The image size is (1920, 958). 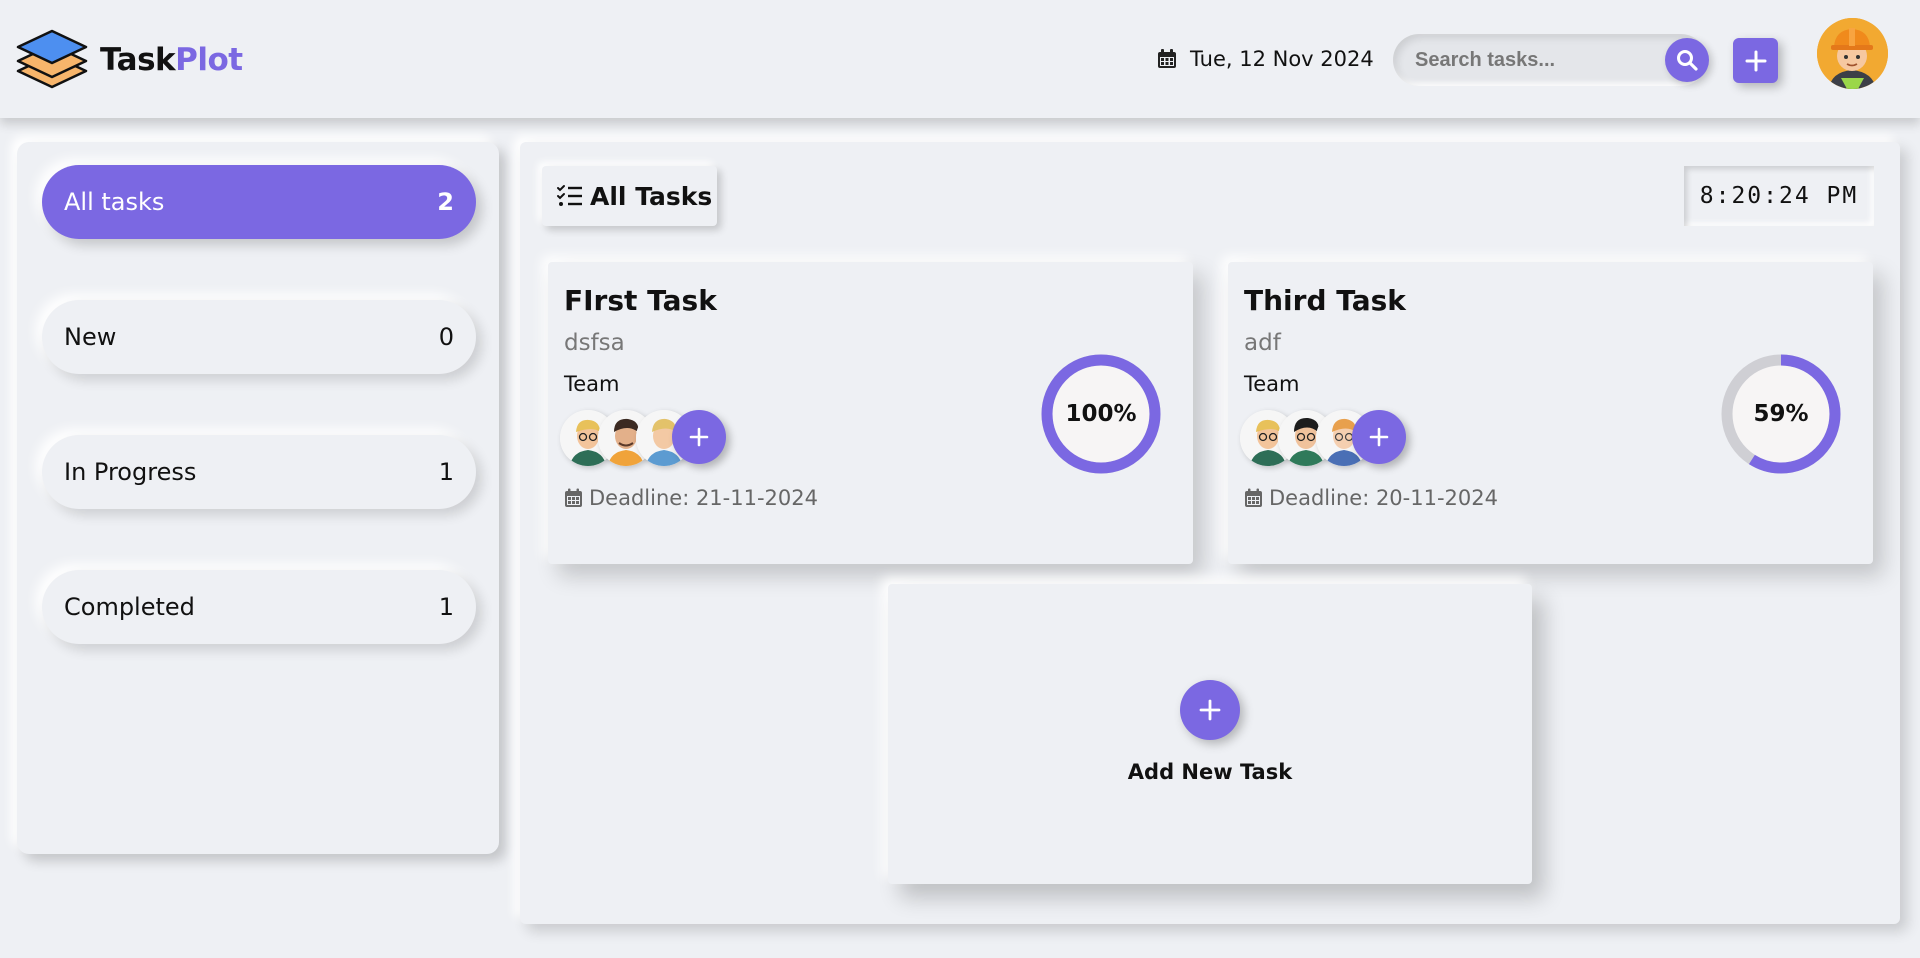 What do you see at coordinates (52, 59) in the screenshot?
I see `layers-logo-icon` at bounding box center [52, 59].